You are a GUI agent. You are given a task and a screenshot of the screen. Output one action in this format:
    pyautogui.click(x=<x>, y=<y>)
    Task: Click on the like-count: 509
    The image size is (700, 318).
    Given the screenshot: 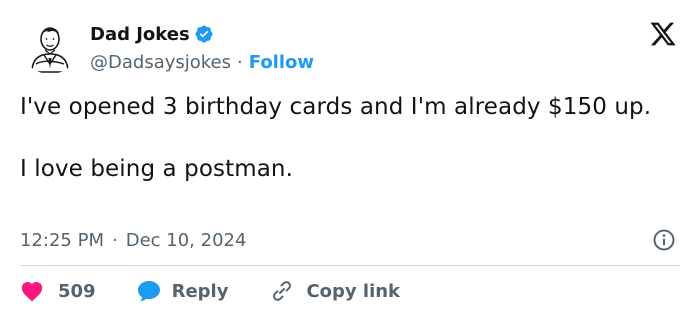 What is the action you would take?
    pyautogui.click(x=77, y=291)
    